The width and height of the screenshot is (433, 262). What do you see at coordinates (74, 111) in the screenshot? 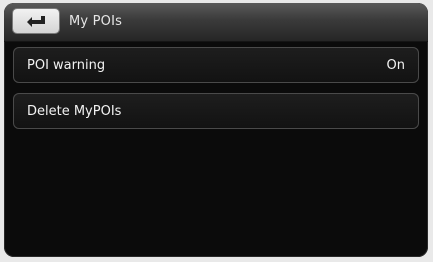
I see `delete-mypois-label: Delete MyPOIs` at bounding box center [74, 111].